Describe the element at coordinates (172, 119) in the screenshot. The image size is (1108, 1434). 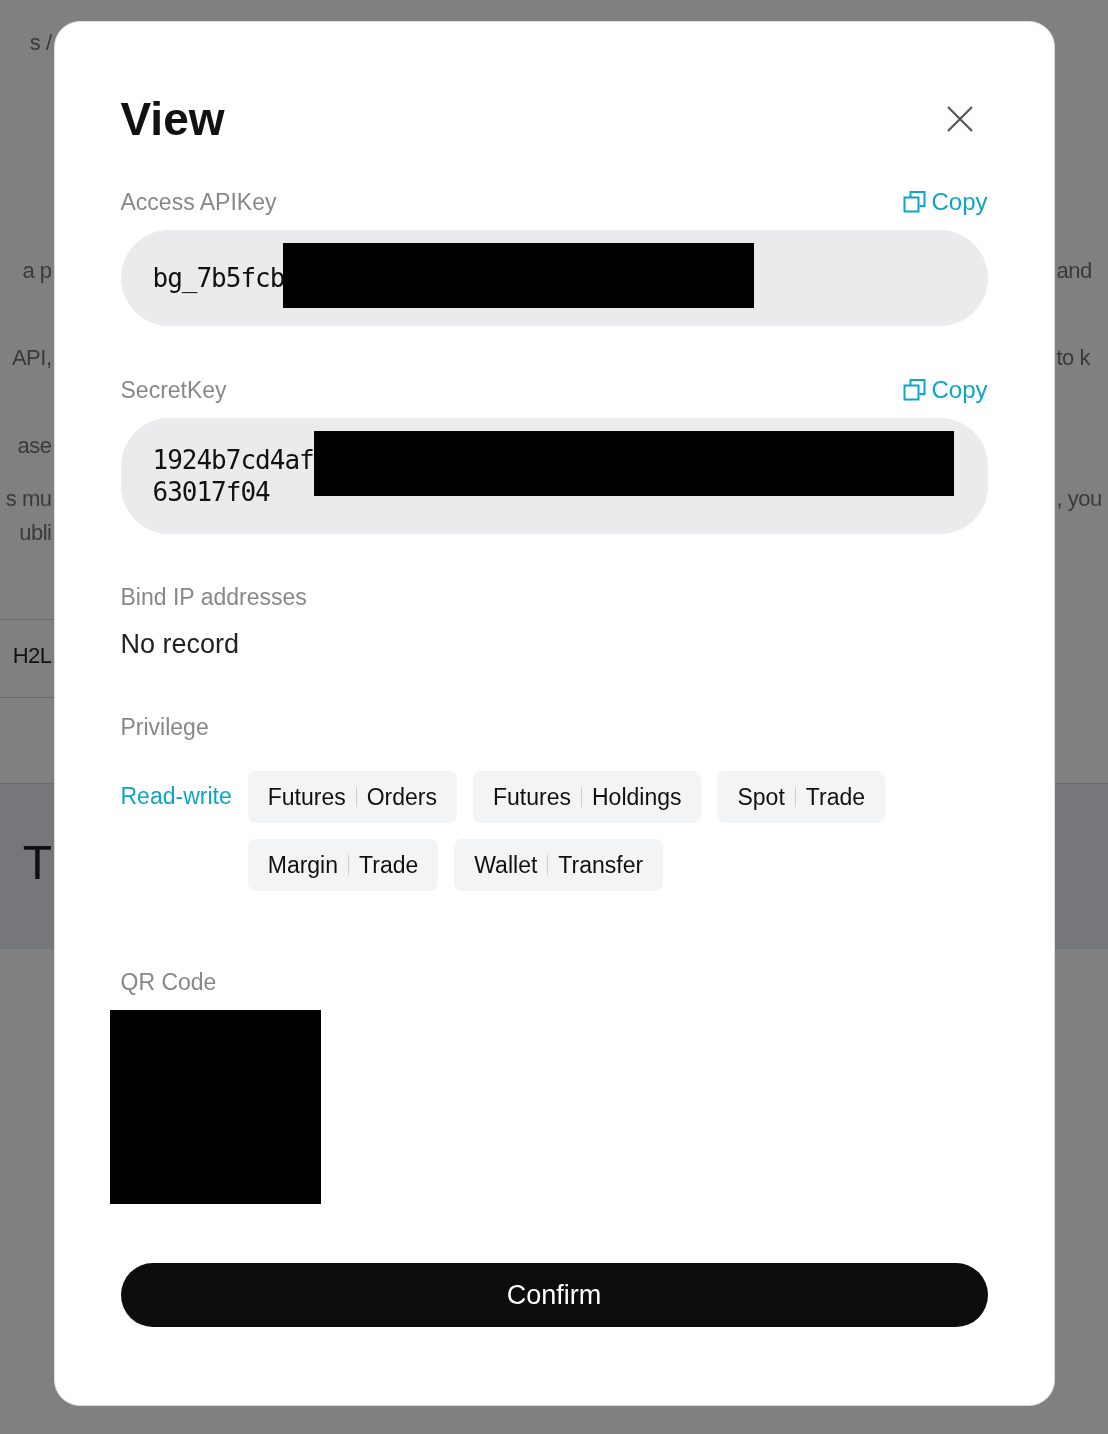
I see `dialog-title: View` at that location.